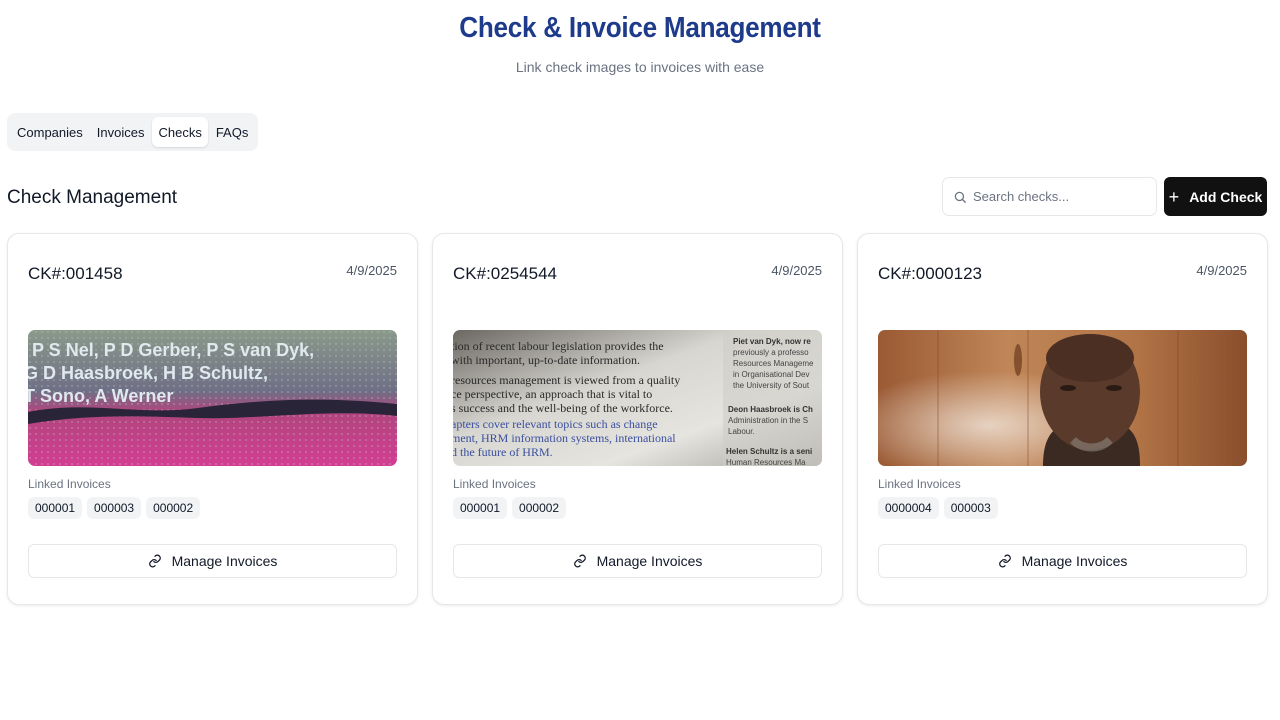 This screenshot has width=1280, height=720. I want to click on add-check-button: + Add Check, so click(1215, 196).